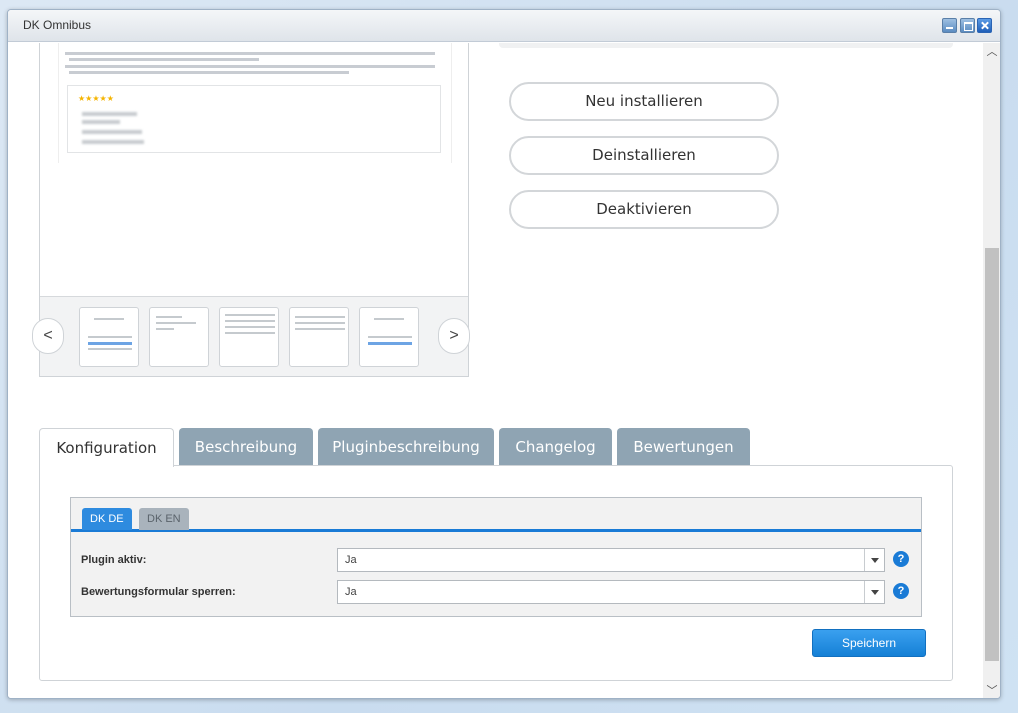 This screenshot has height=713, width=1018. What do you see at coordinates (644, 101) in the screenshot?
I see `reinstall-button: Neu installieren` at bounding box center [644, 101].